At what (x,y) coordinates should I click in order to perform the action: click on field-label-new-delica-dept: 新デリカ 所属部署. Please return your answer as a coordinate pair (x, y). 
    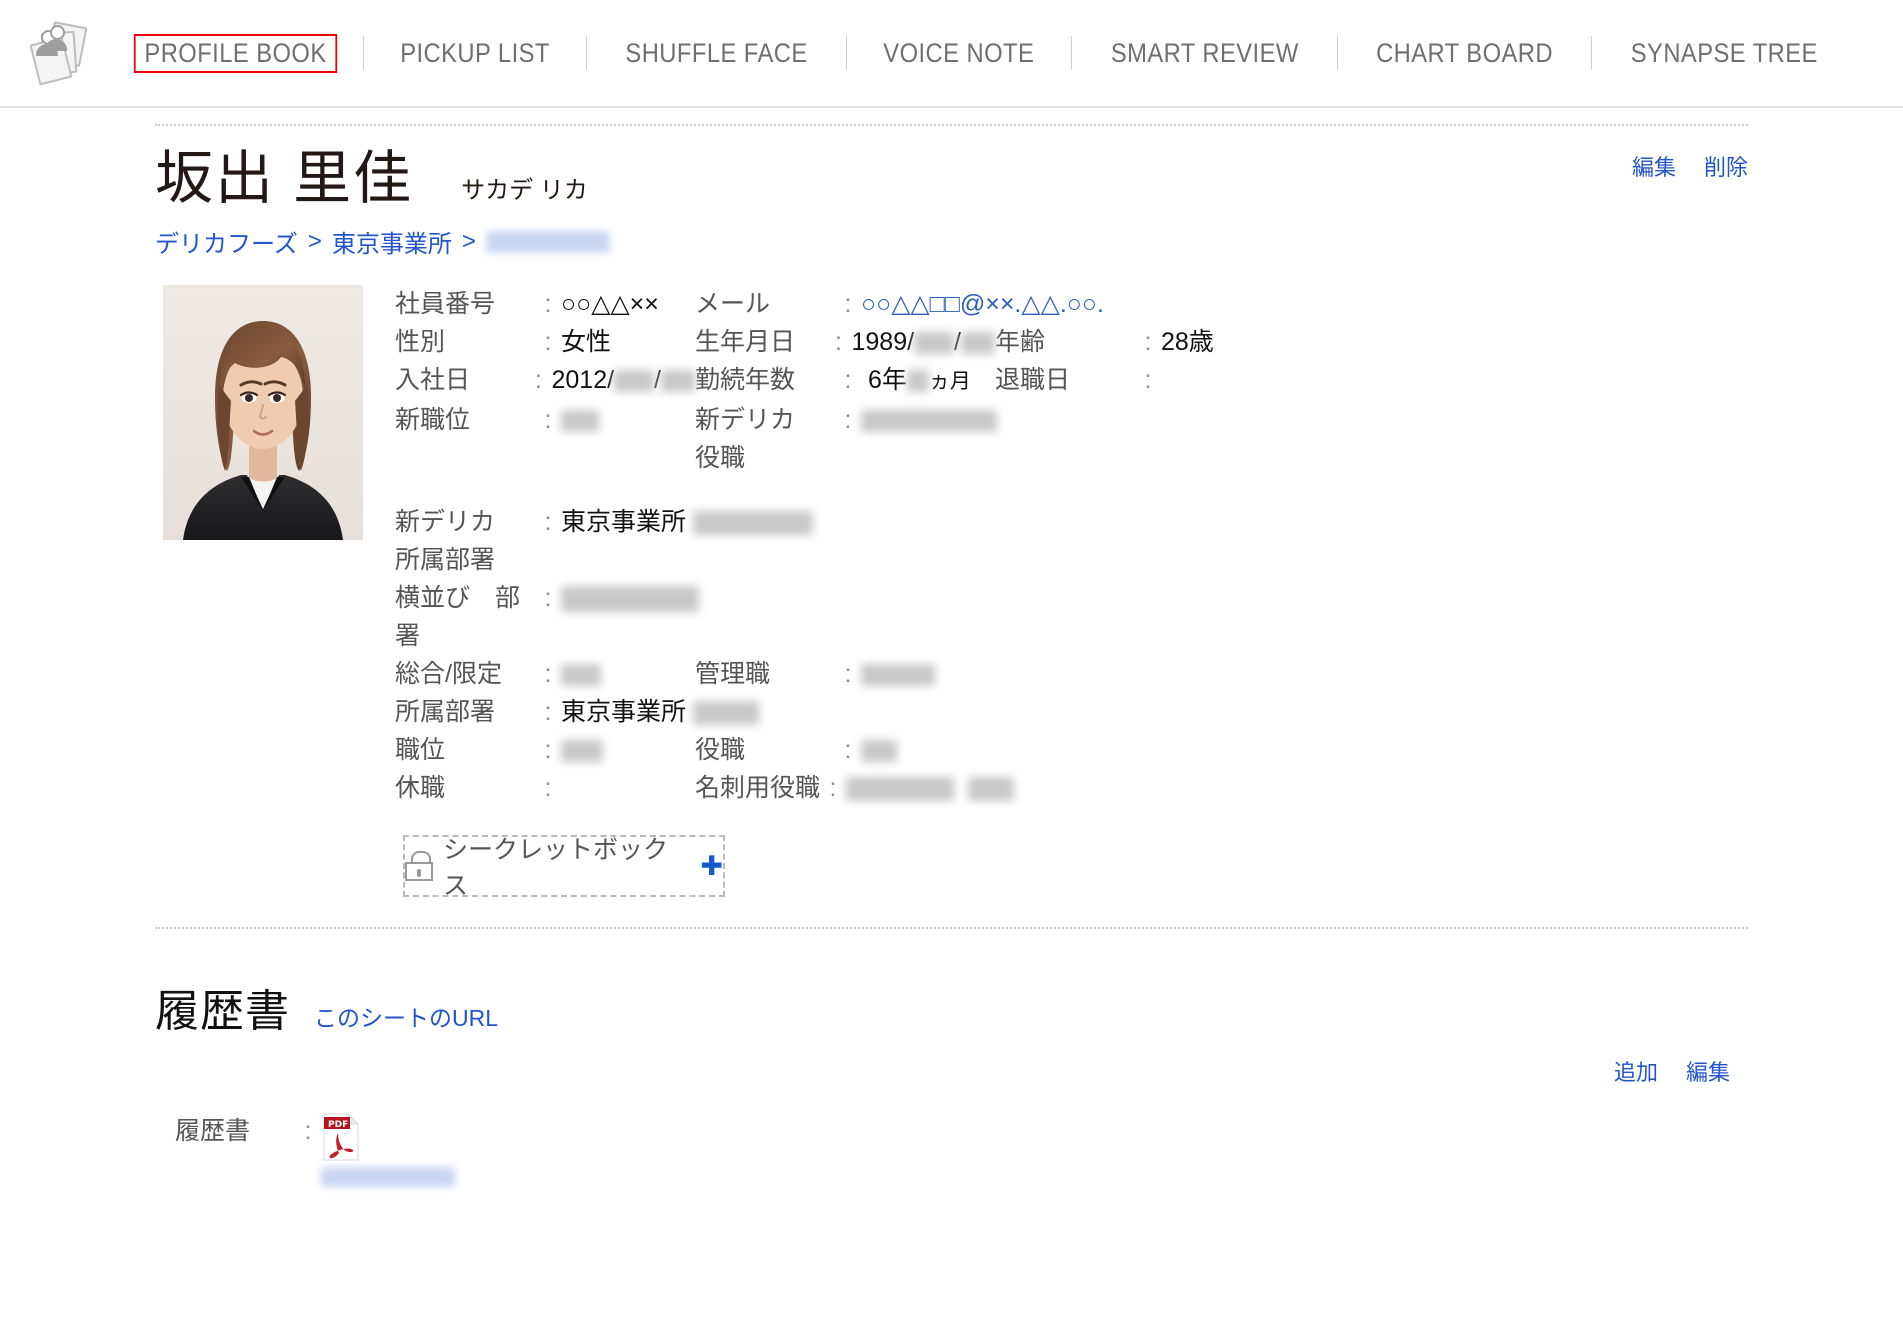
    Looking at the image, I should click on (465, 541).